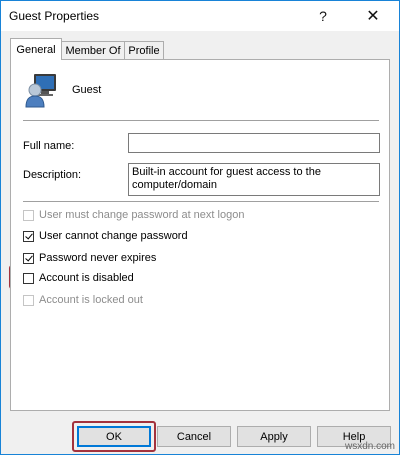 The height and width of the screenshot is (455, 400). Describe the element at coordinates (254, 143) in the screenshot. I see `full-name-input` at that location.